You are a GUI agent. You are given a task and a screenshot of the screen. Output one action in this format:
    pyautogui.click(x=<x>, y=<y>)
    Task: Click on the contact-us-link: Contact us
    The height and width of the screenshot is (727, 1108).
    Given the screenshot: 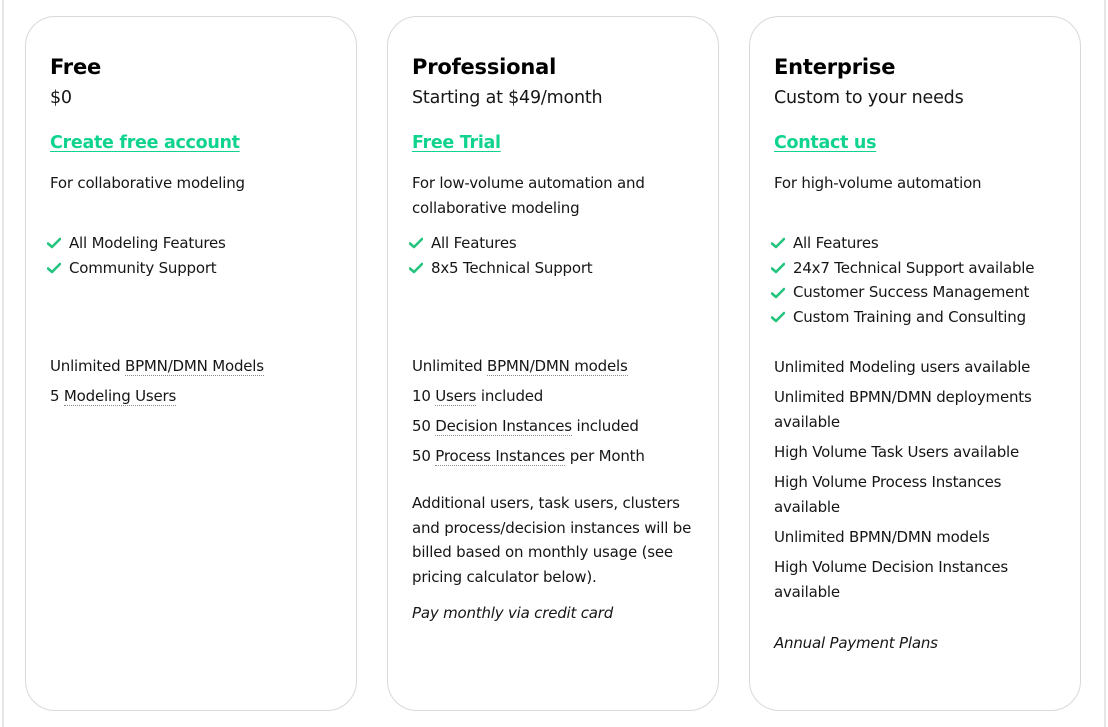 What is the action you would take?
    pyautogui.click(x=825, y=143)
    